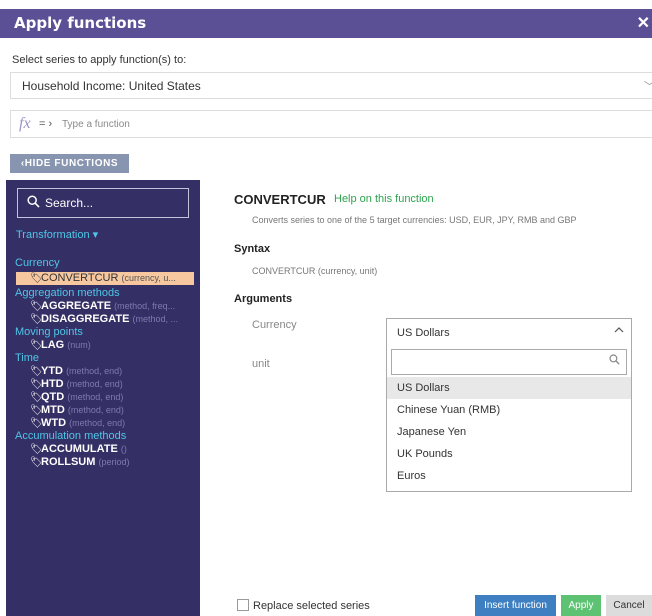 The width and height of the screenshot is (652, 616). I want to click on currency-option: UK Pounds, so click(509, 454).